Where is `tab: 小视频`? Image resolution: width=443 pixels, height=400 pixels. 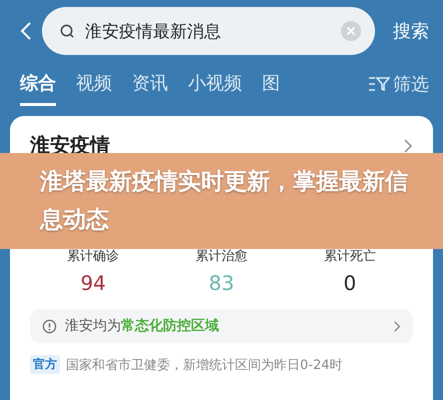
tab: 小视频 is located at coordinates (215, 88).